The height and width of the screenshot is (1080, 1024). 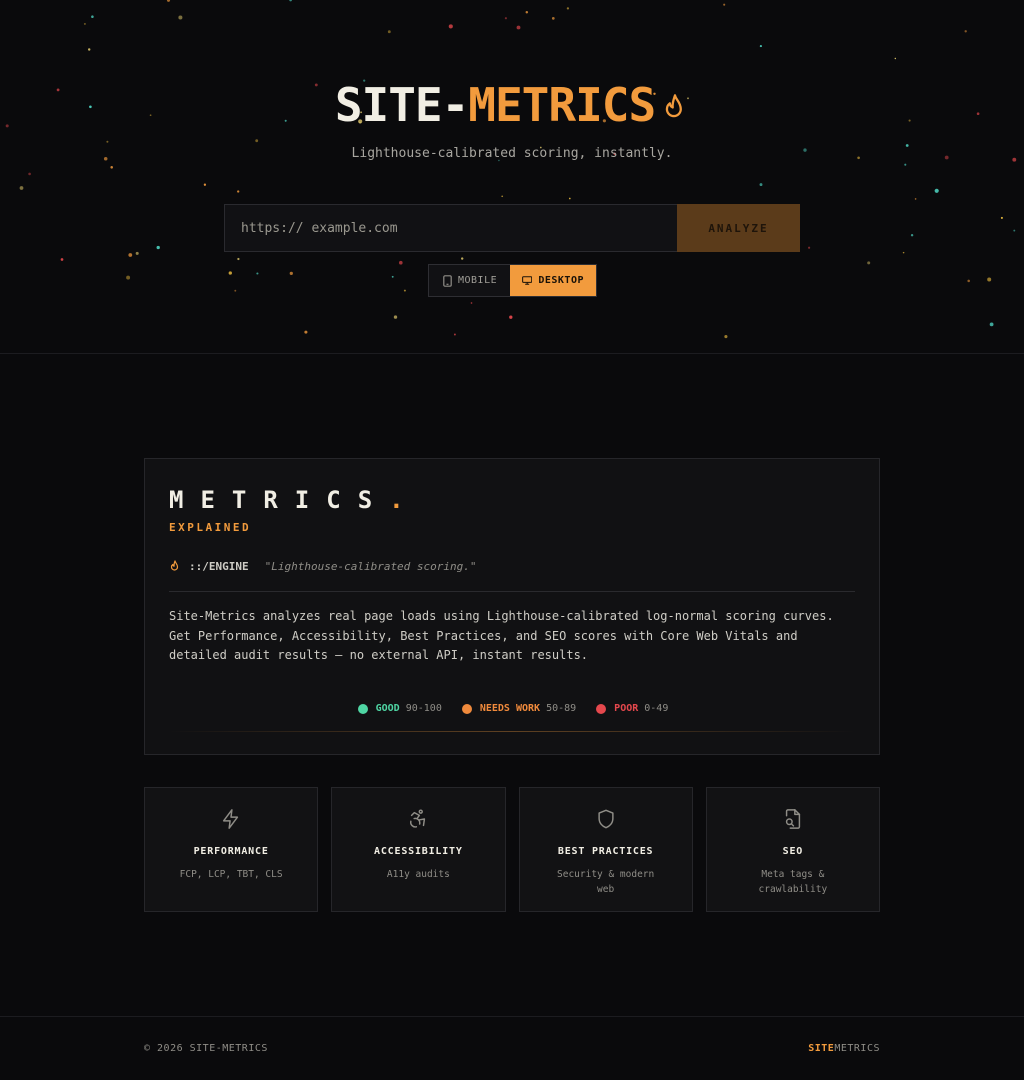 I want to click on device-option-desktop: DESKTOP, so click(x=553, y=280).